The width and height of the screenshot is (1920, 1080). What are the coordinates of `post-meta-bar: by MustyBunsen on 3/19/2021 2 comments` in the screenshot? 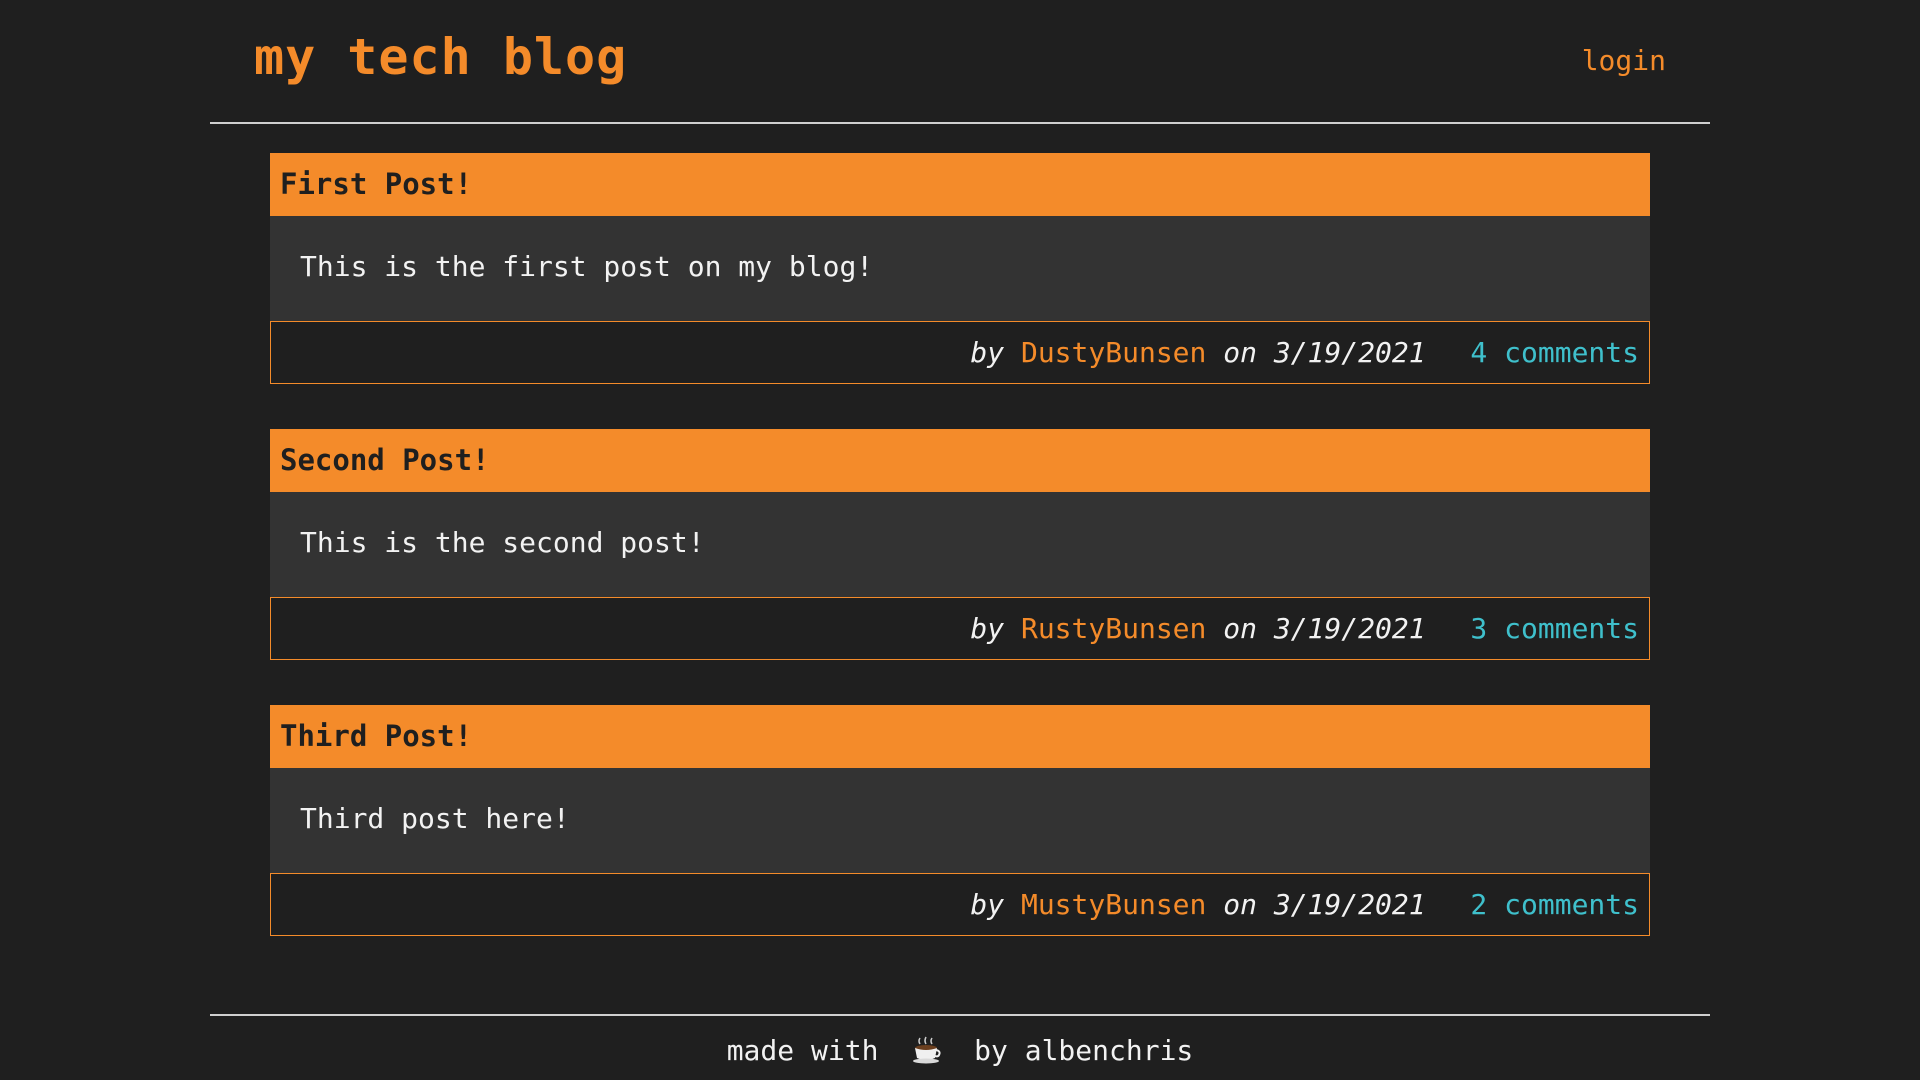 It's located at (960, 904).